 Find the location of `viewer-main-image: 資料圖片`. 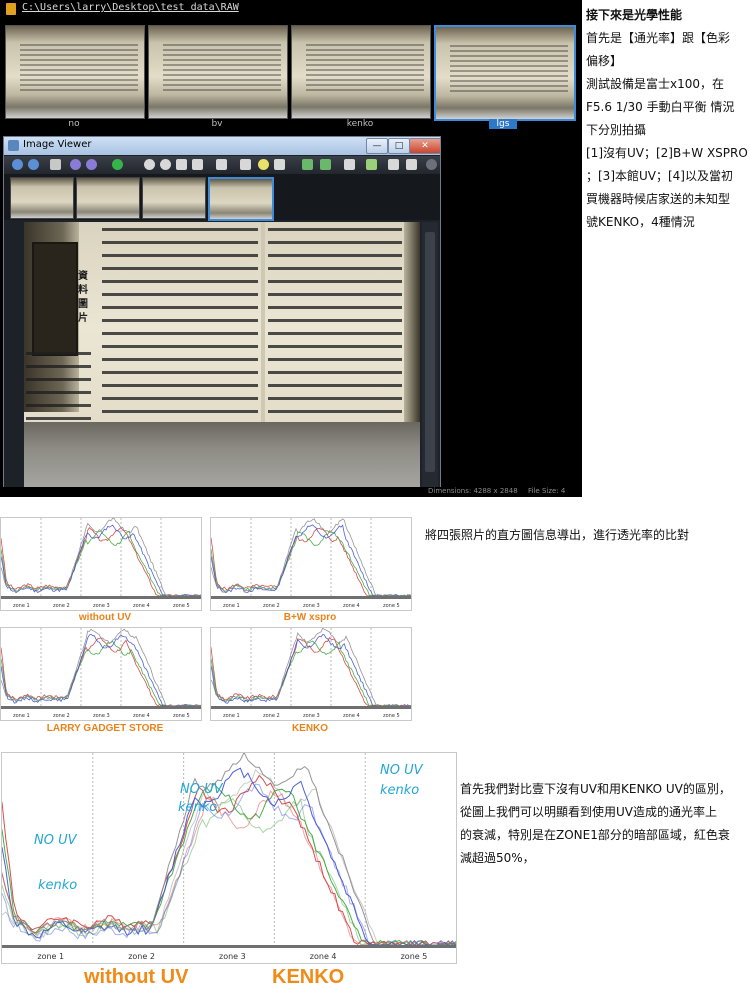

viewer-main-image: 資料圖片 is located at coordinates (222, 354).